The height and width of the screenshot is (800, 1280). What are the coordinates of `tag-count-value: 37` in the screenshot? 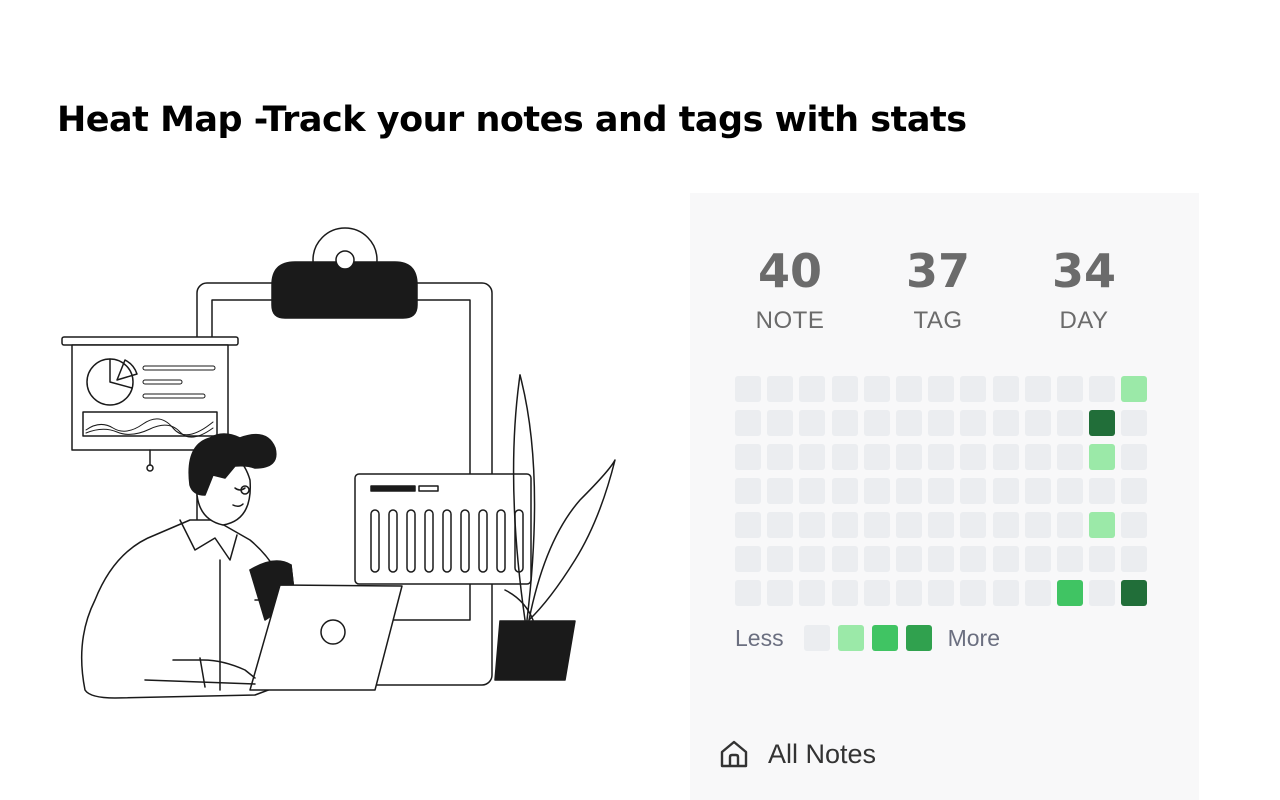 It's located at (937, 271).